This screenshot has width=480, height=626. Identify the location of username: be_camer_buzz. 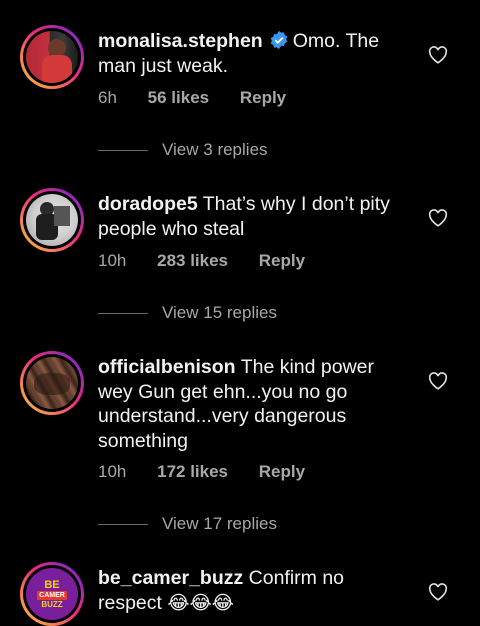
(170, 578).